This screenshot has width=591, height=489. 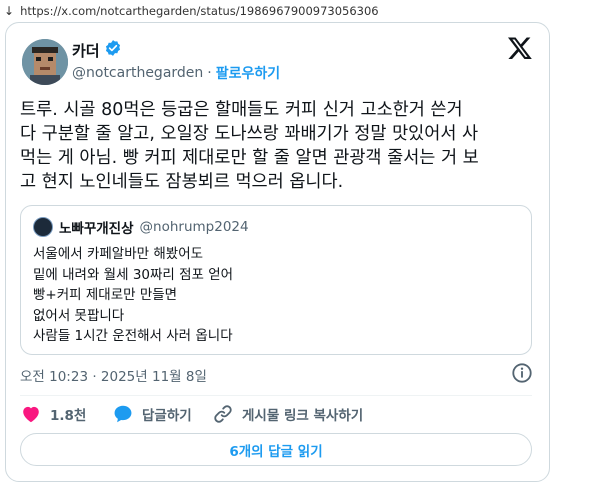 I want to click on link-icon, so click(x=223, y=414).